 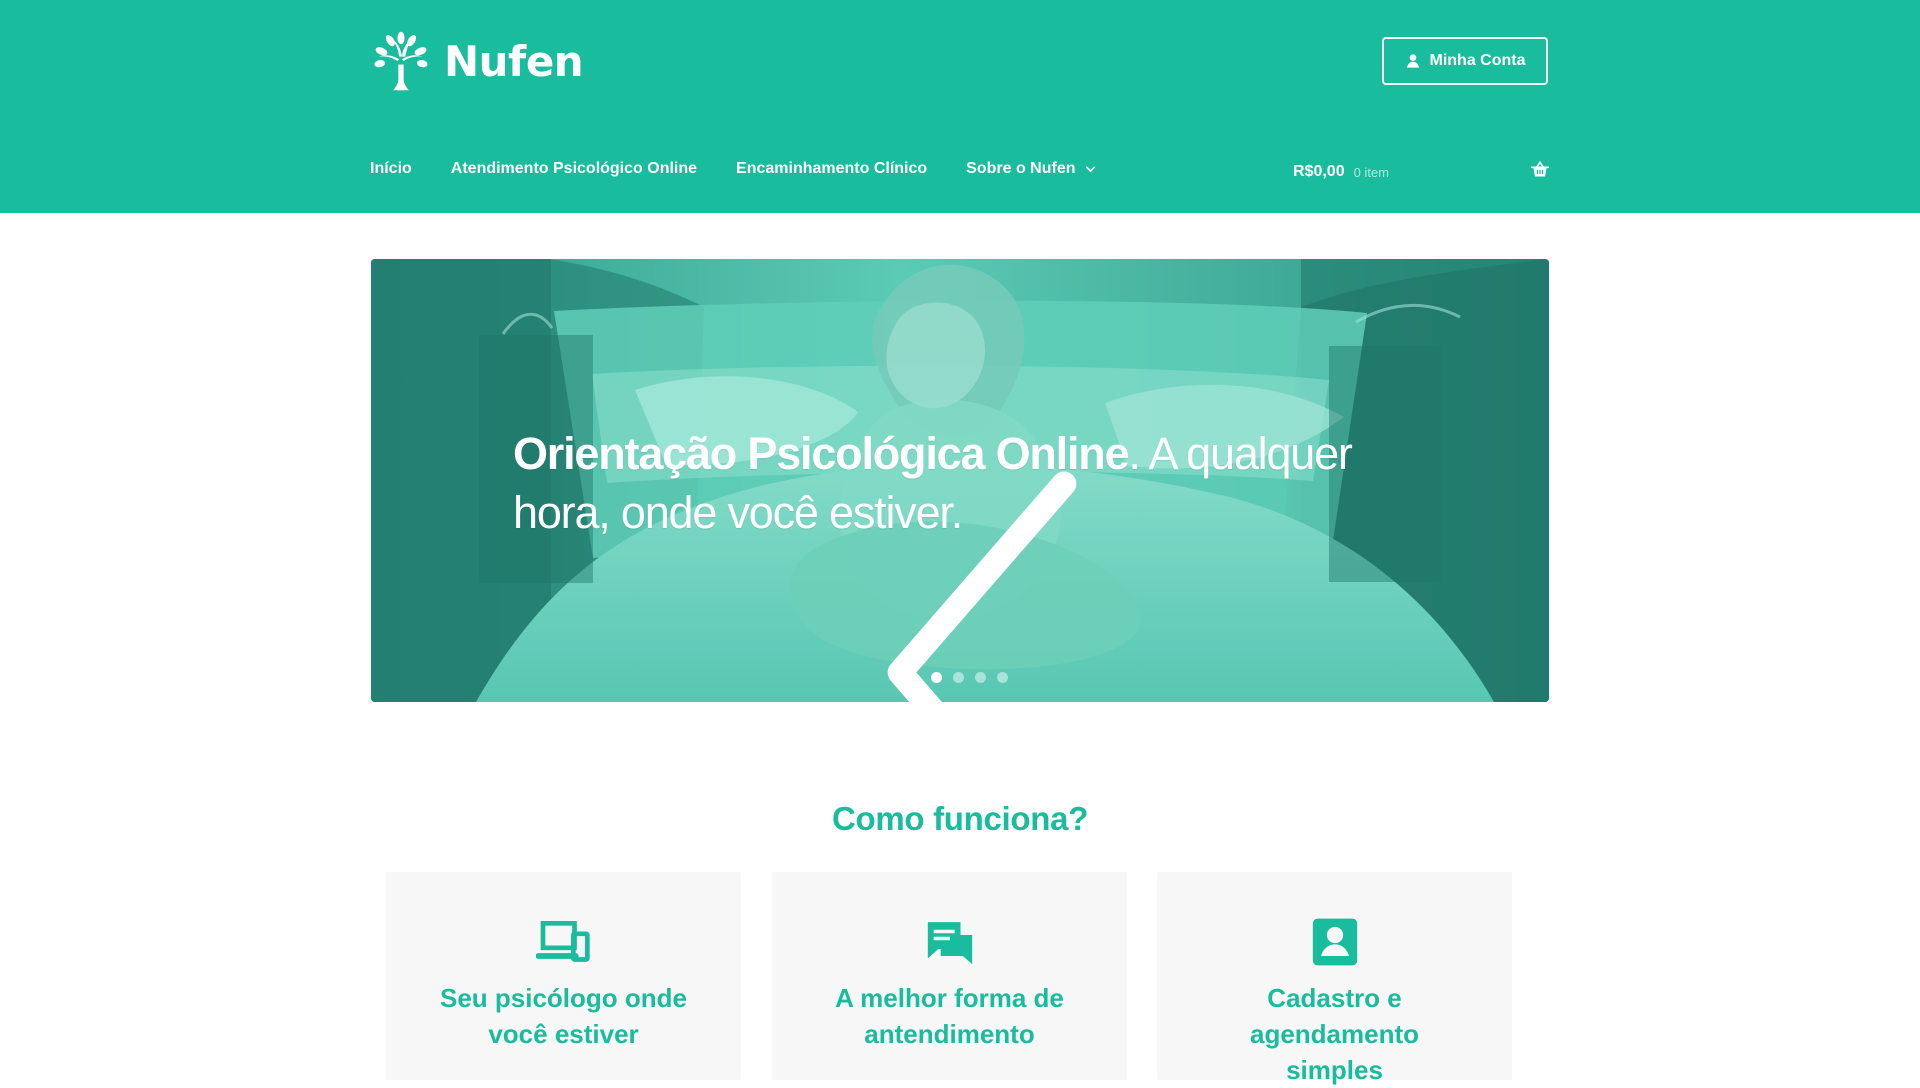 What do you see at coordinates (1371, 172) in the screenshot?
I see `cart-count: 0 item` at bounding box center [1371, 172].